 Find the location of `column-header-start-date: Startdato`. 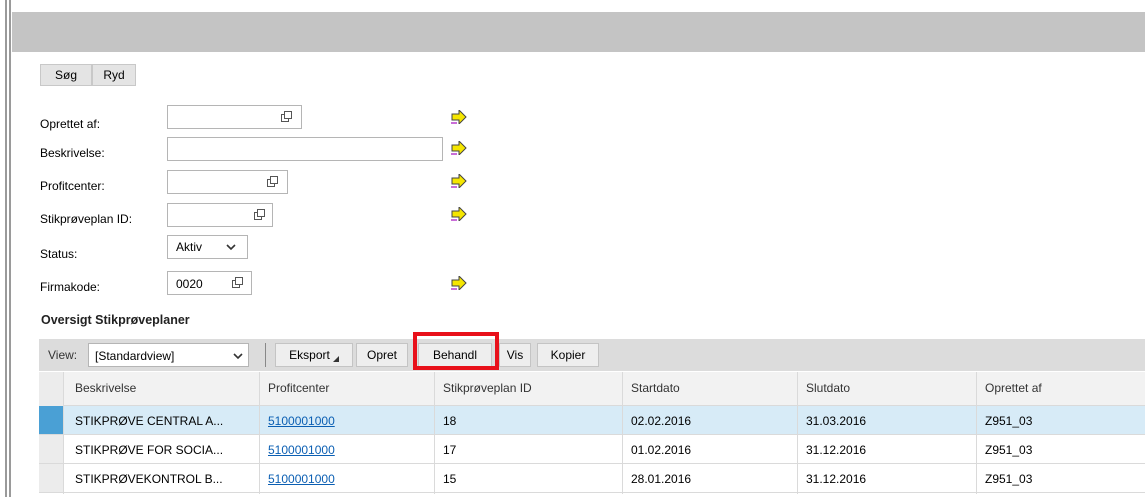

column-header-start-date: Startdato is located at coordinates (655, 388).